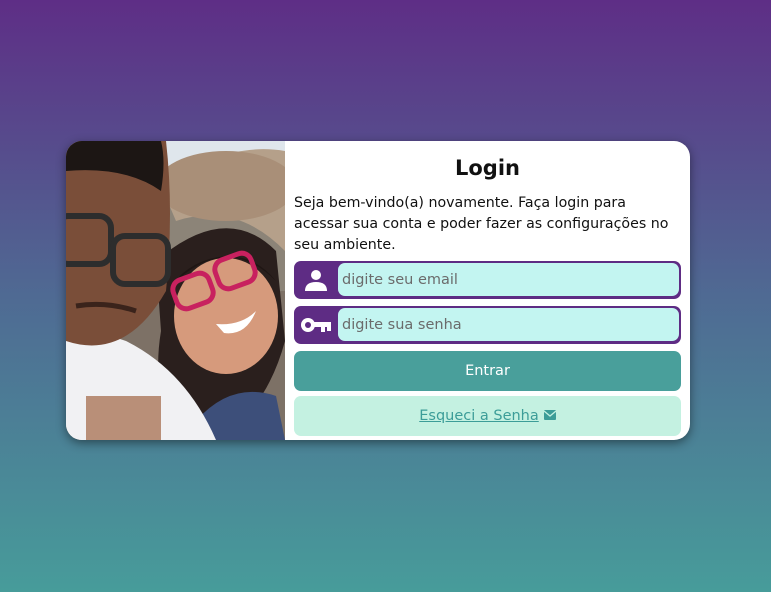  I want to click on submit-button: Entrar, so click(487, 371).